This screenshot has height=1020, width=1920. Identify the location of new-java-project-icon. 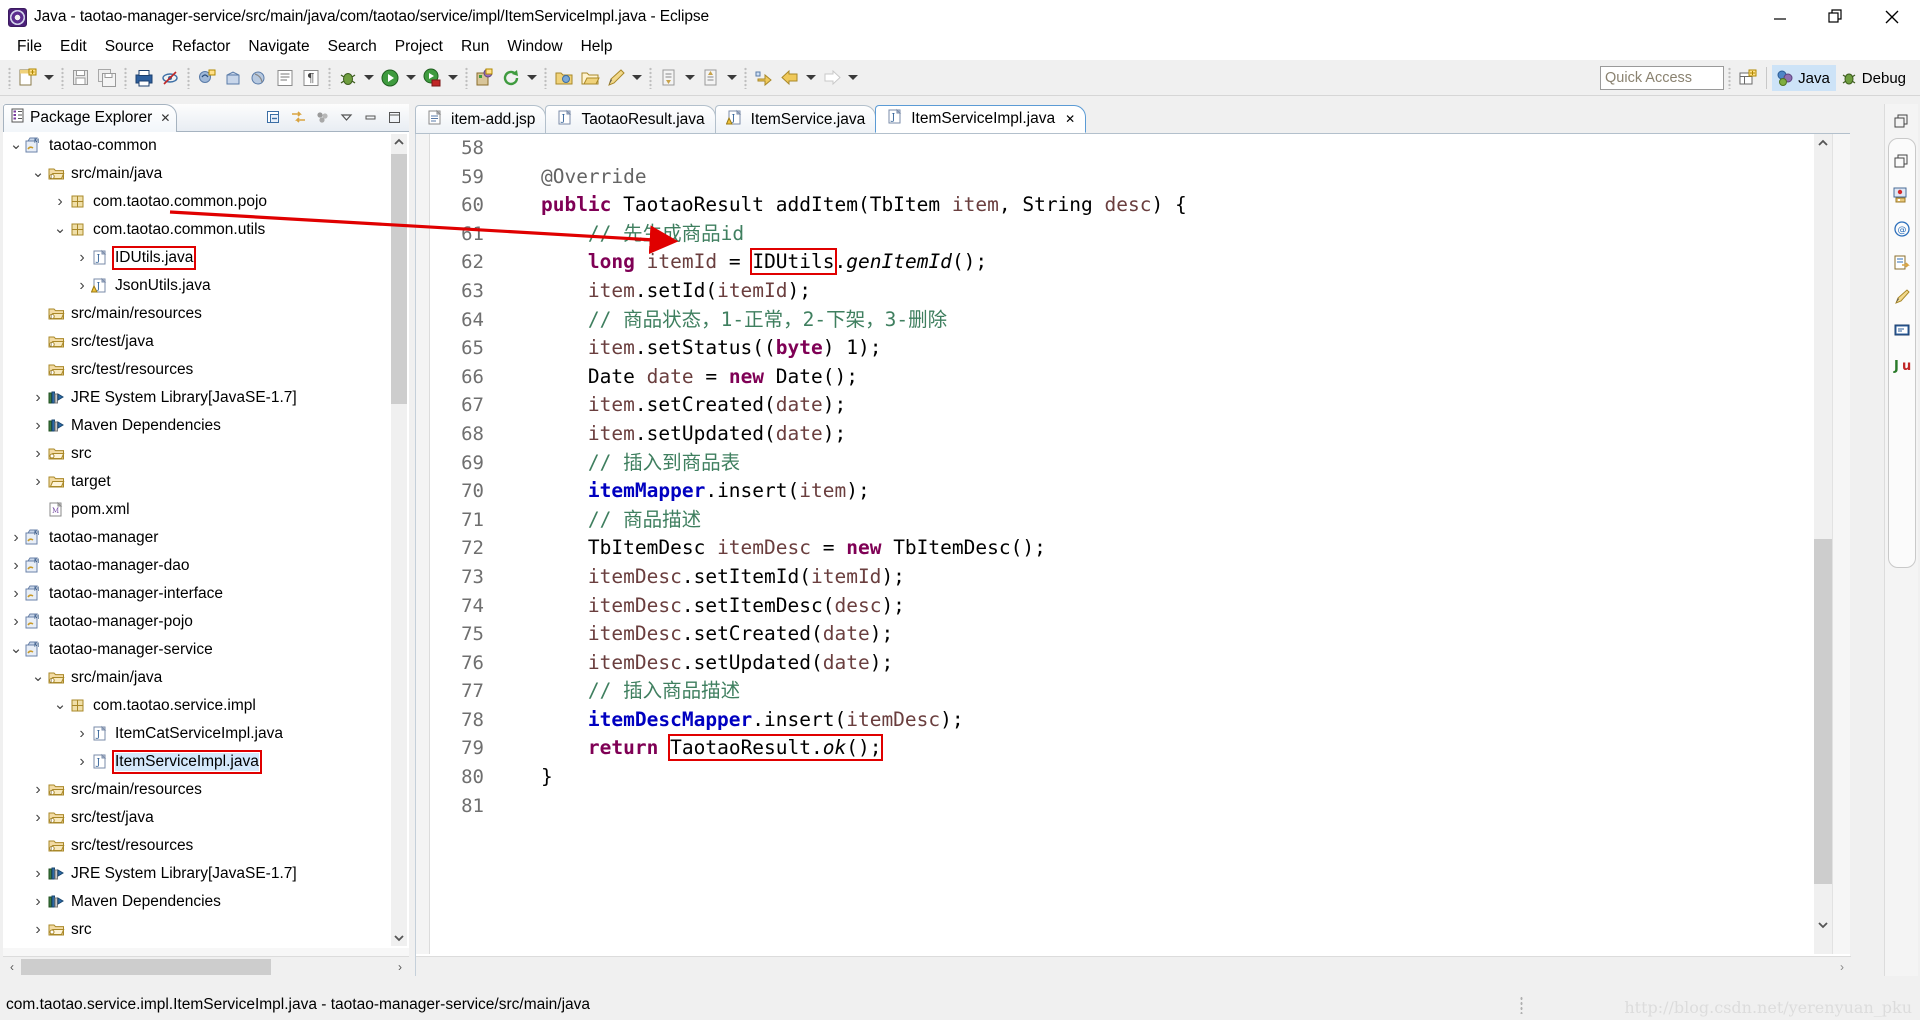
(207, 78).